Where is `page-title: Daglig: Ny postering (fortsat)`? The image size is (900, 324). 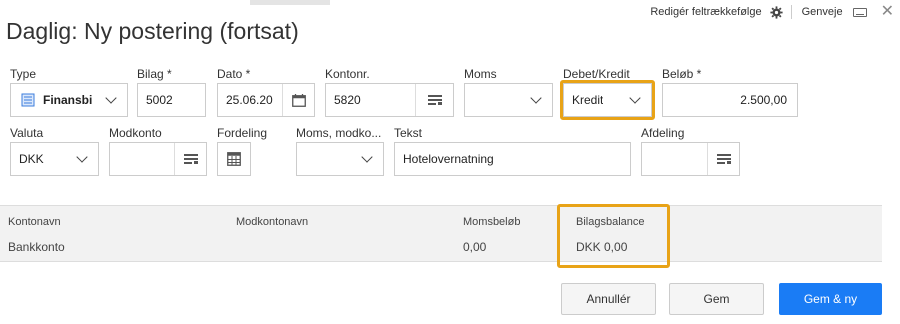 page-title: Daglig: Ny postering (fortsat) is located at coordinates (152, 31).